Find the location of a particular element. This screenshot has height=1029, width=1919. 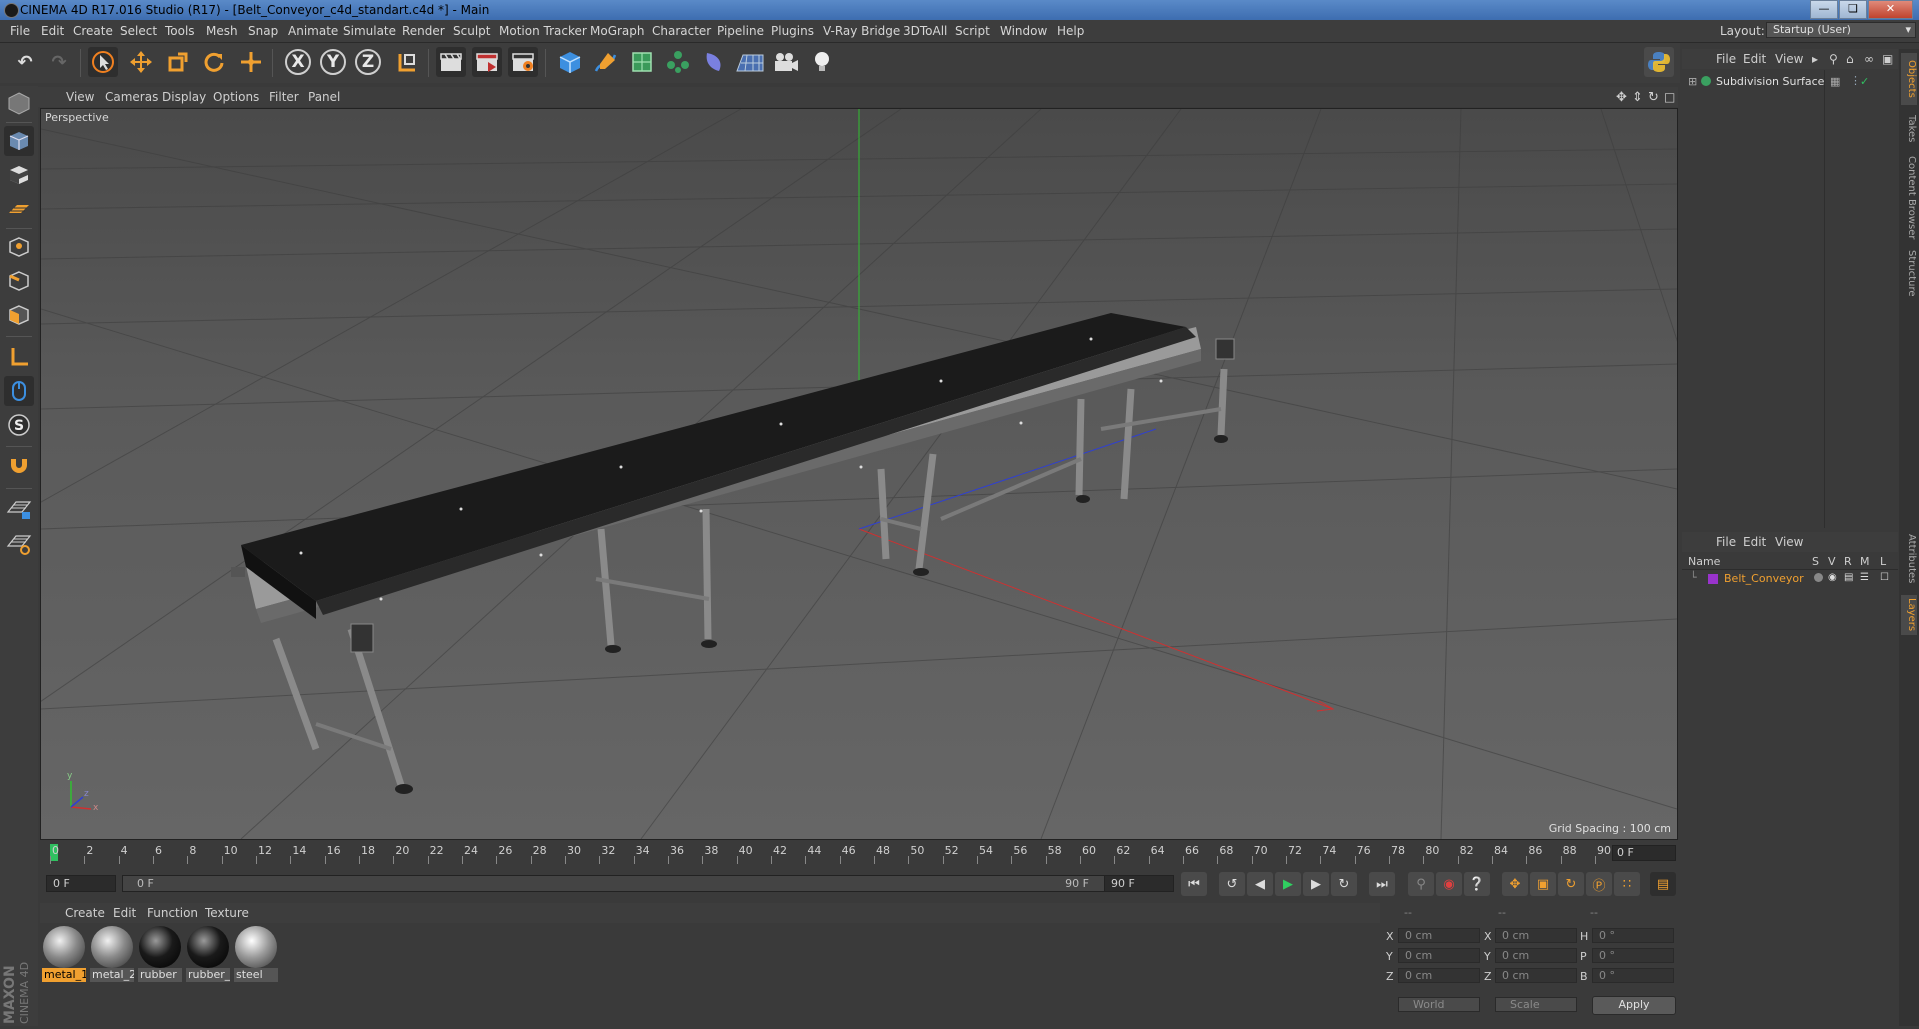

material-swatch: steel is located at coordinates (256, 955).